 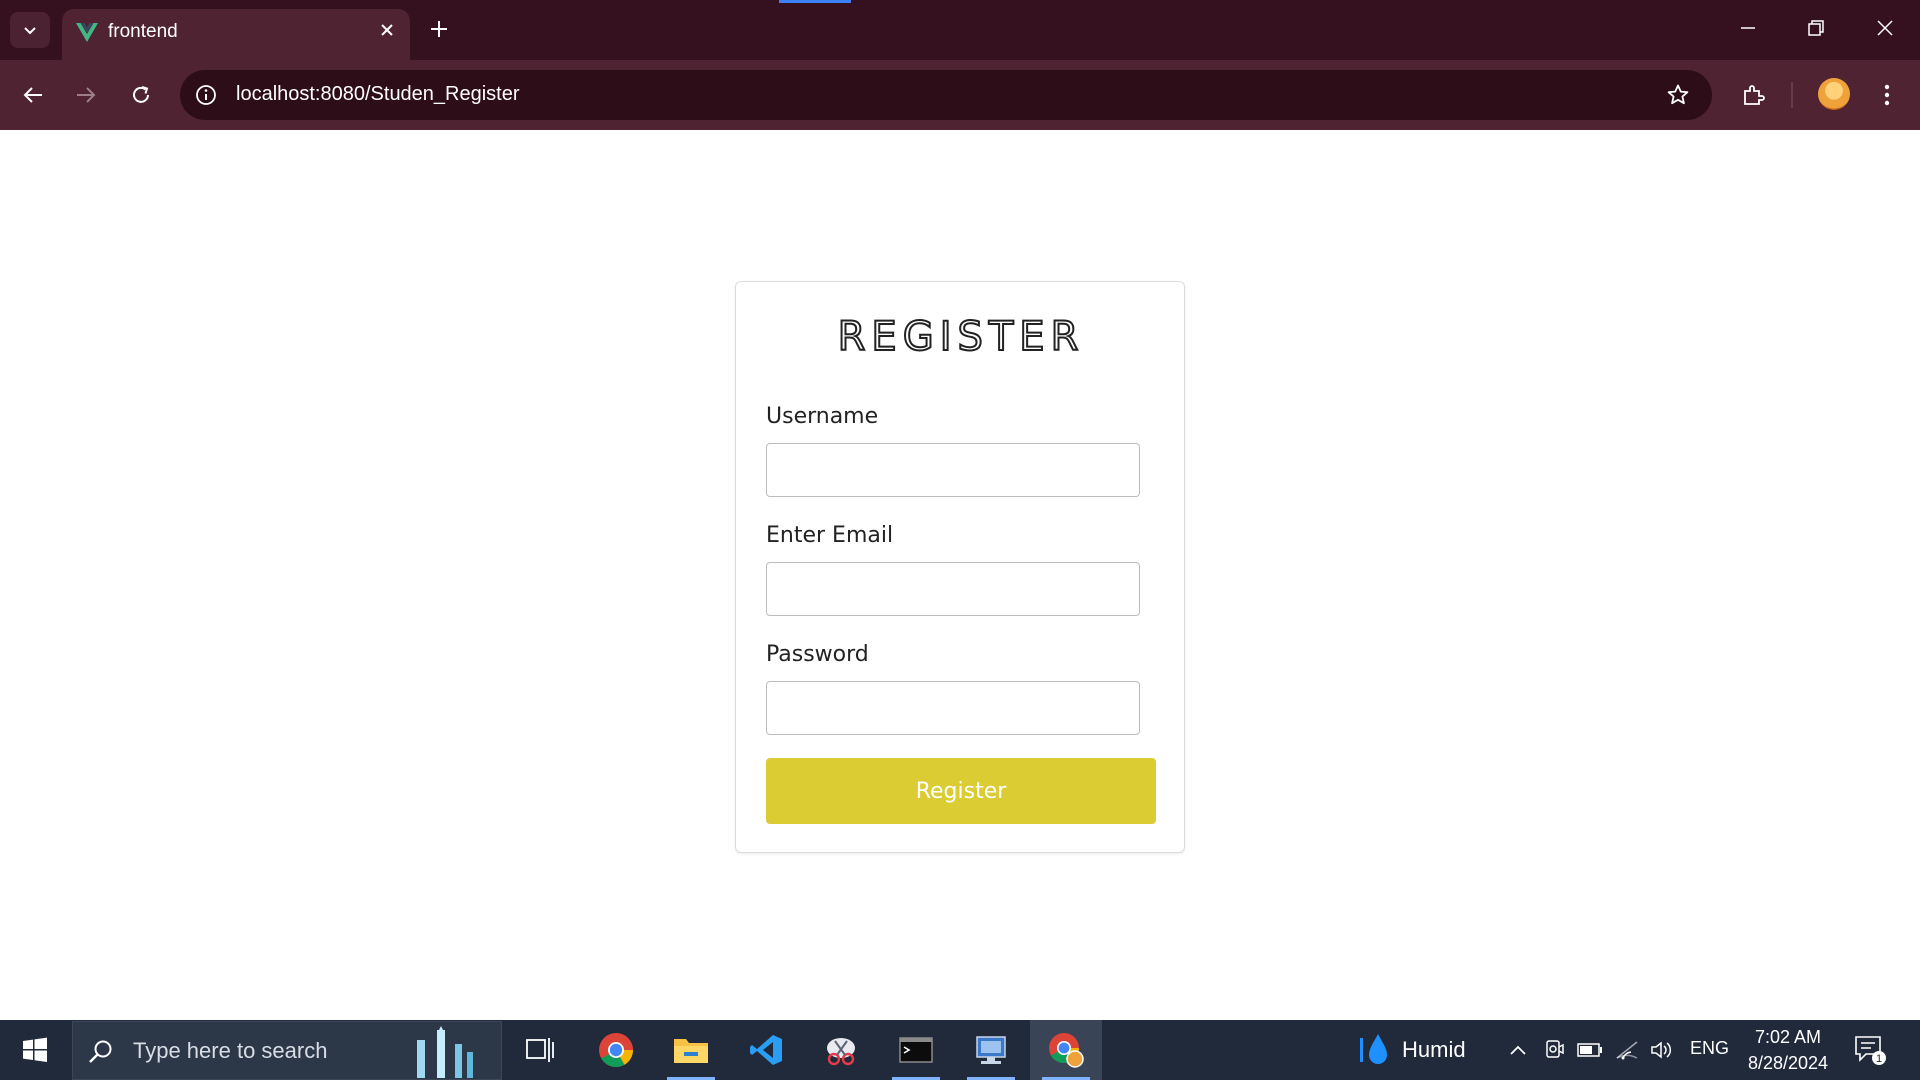 I want to click on restore-icon, so click(x=1816, y=28).